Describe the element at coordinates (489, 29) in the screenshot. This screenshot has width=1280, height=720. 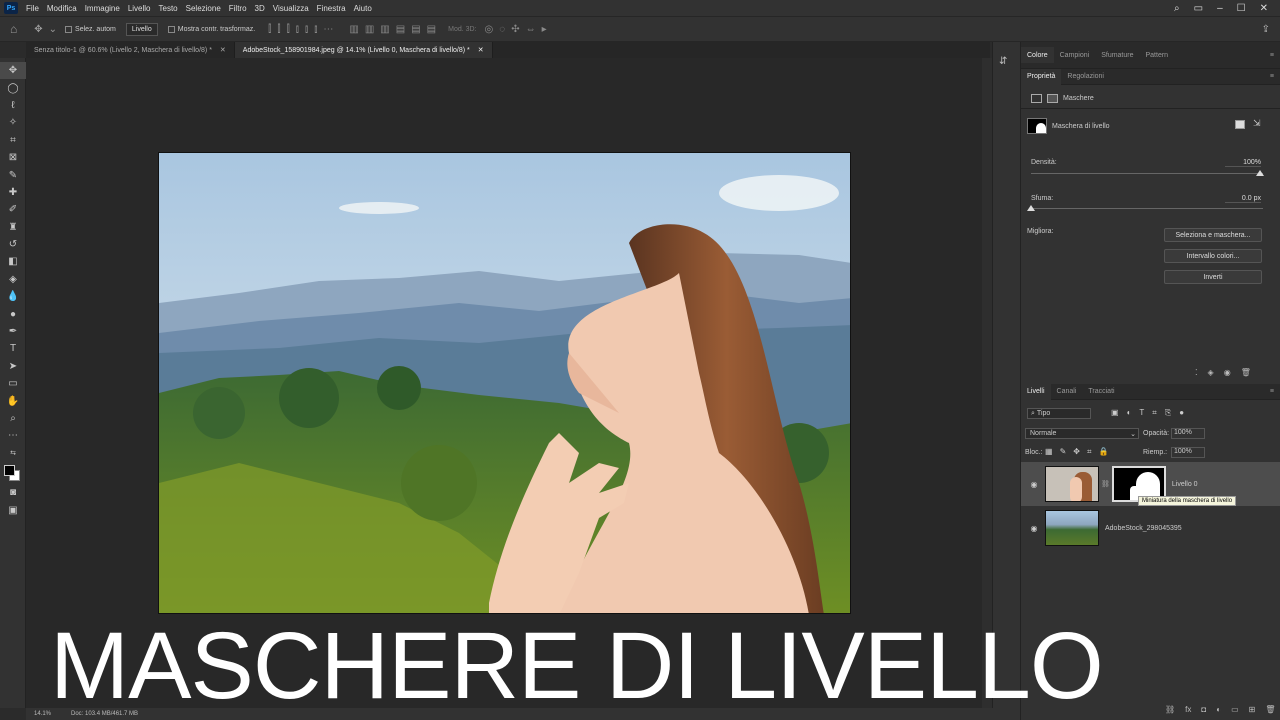
I see `3d-orbit-icon: ◎` at that location.